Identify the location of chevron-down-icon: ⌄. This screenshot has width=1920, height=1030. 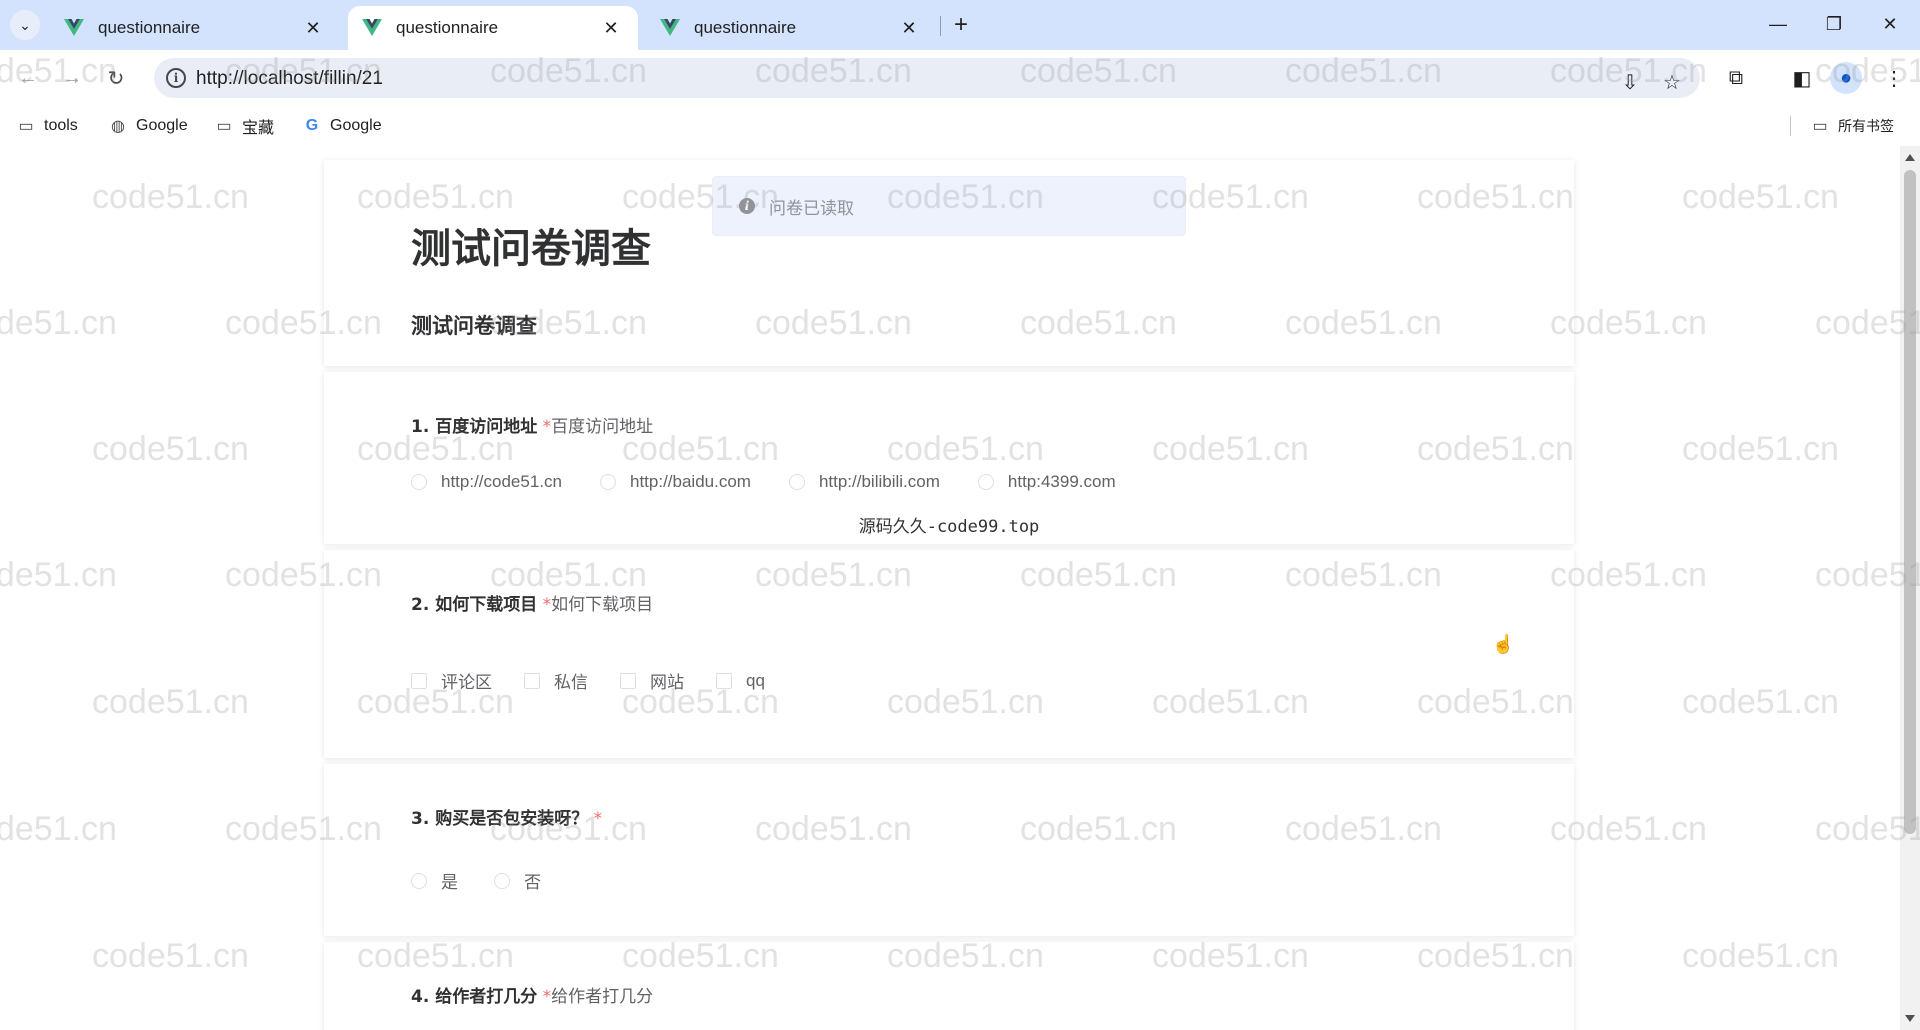
(25, 24).